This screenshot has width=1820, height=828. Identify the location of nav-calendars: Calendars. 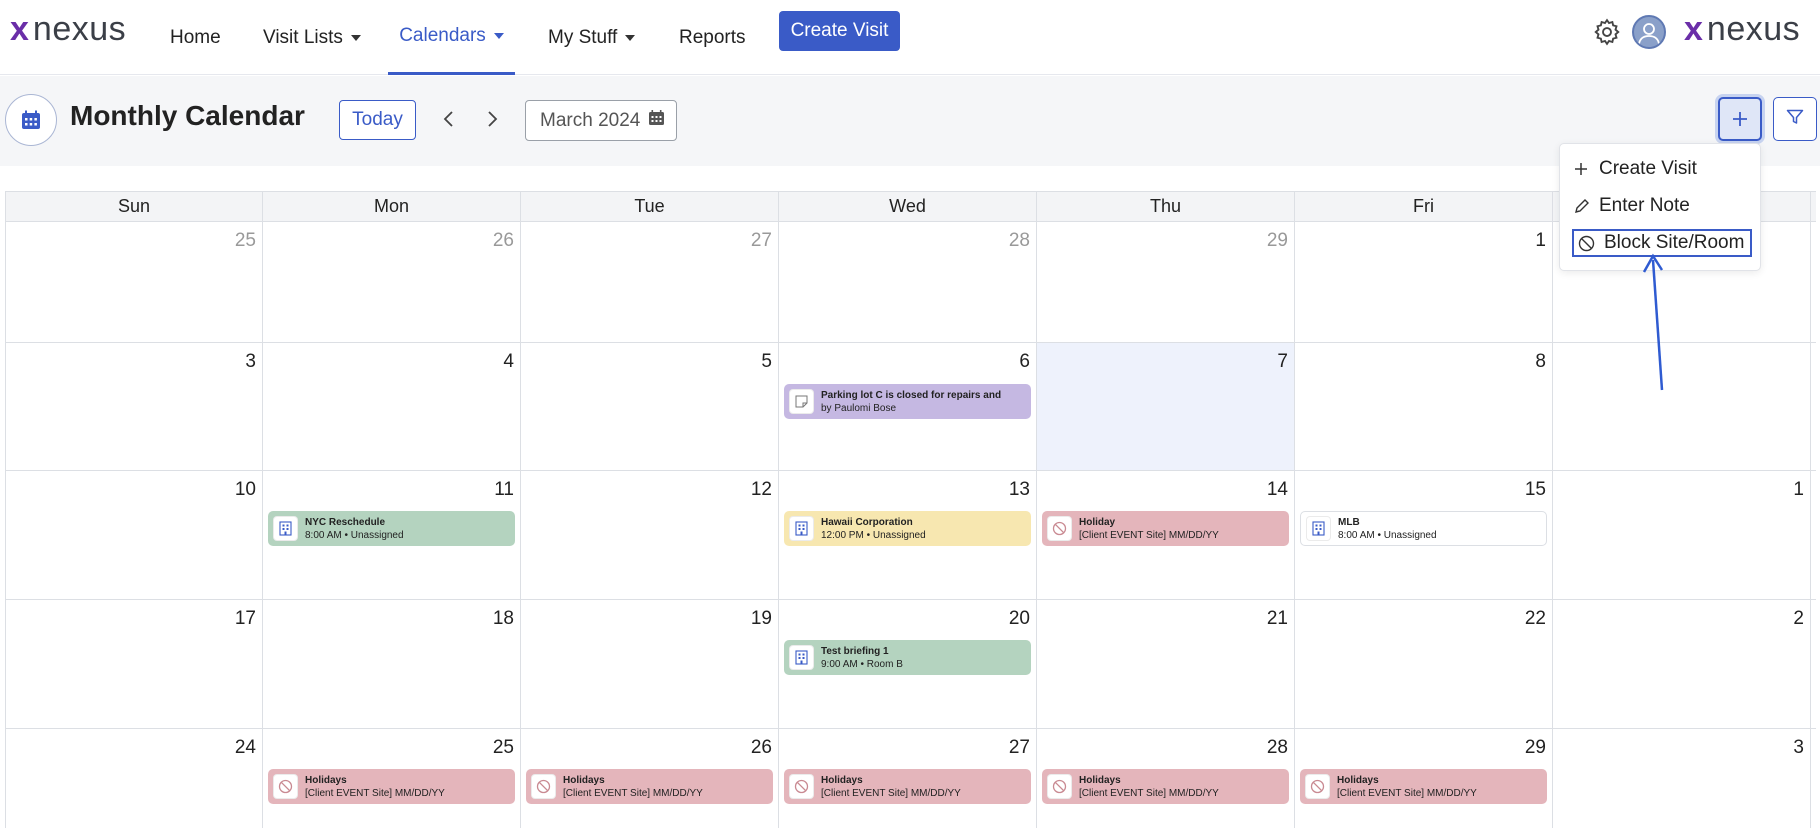
(451, 37).